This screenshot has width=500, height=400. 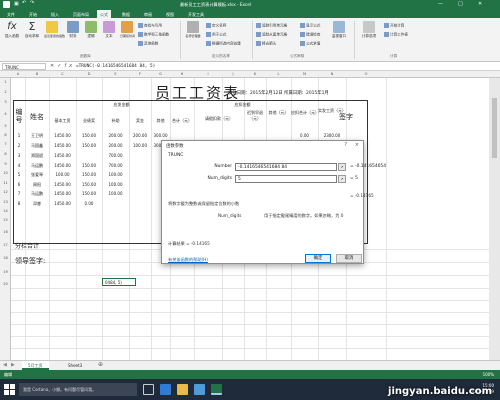 I want to click on column-header-a: A, so click(x=18, y=74).